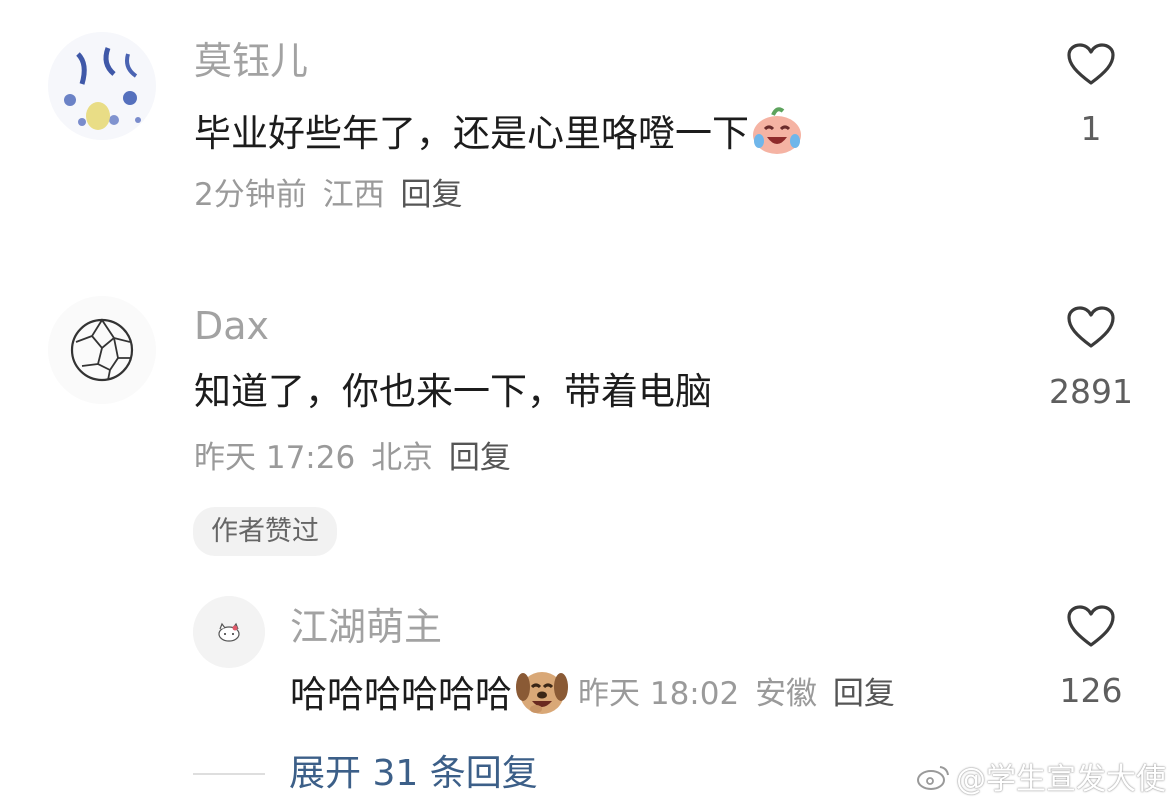 This screenshot has height=809, width=1170. What do you see at coordinates (251, 61) in the screenshot?
I see `username: 莫钰儿` at bounding box center [251, 61].